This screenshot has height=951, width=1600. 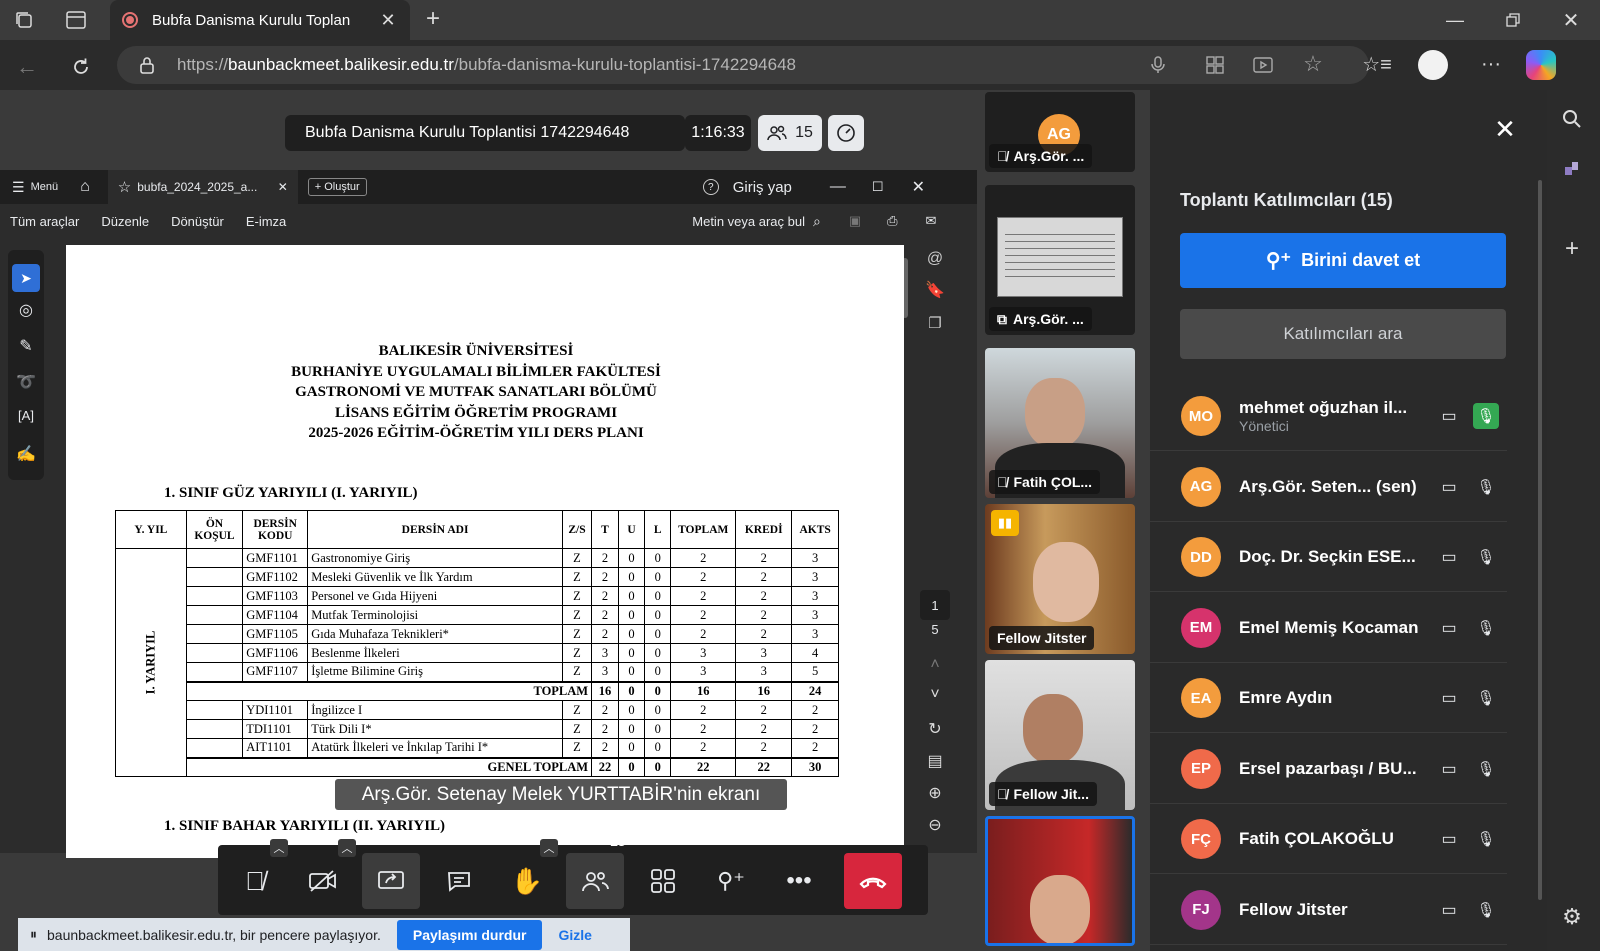 I want to click on panel-scrollbar, so click(x=1540, y=540).